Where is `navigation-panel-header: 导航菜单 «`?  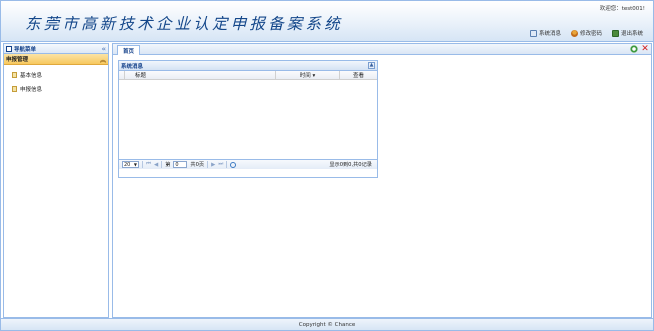 navigation-panel-header: 导航菜单 « is located at coordinates (56, 49).